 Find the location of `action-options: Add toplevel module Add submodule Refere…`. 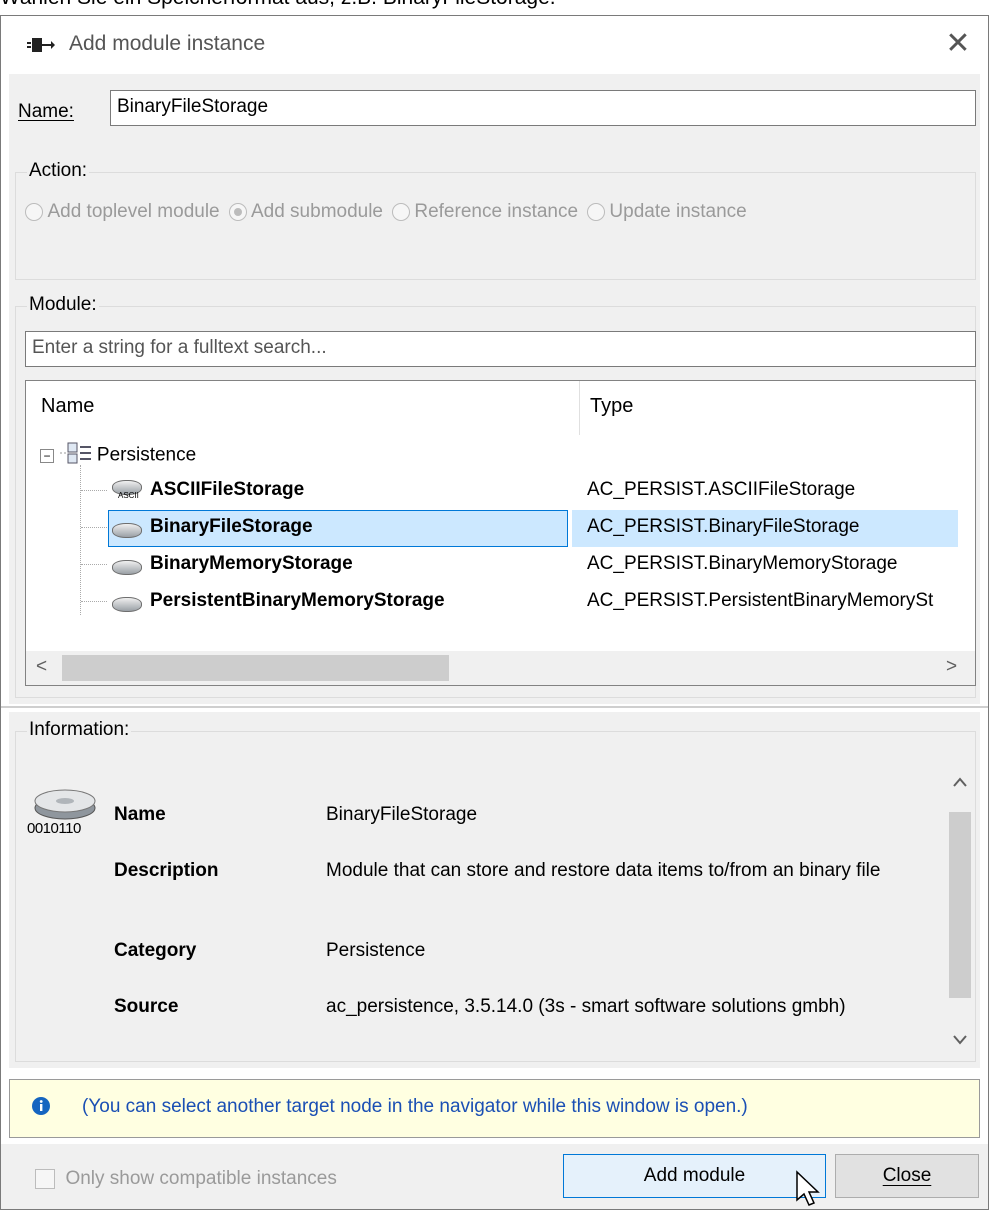

action-options: Add toplevel module Add submodule Refere… is located at coordinates (386, 212).